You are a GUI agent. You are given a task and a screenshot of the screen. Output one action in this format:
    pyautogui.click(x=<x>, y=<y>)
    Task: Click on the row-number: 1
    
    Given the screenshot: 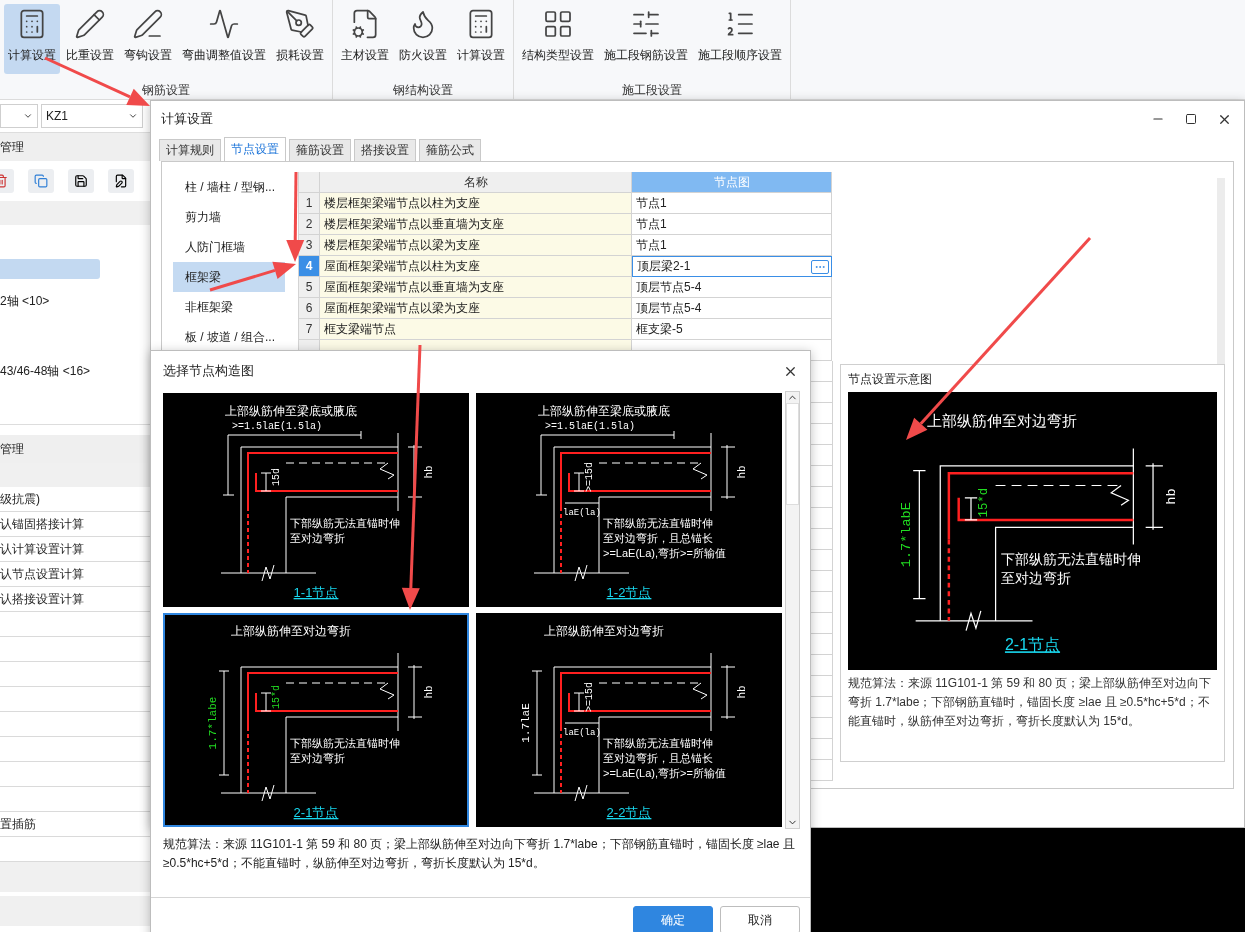 What is the action you would take?
    pyautogui.click(x=309, y=203)
    